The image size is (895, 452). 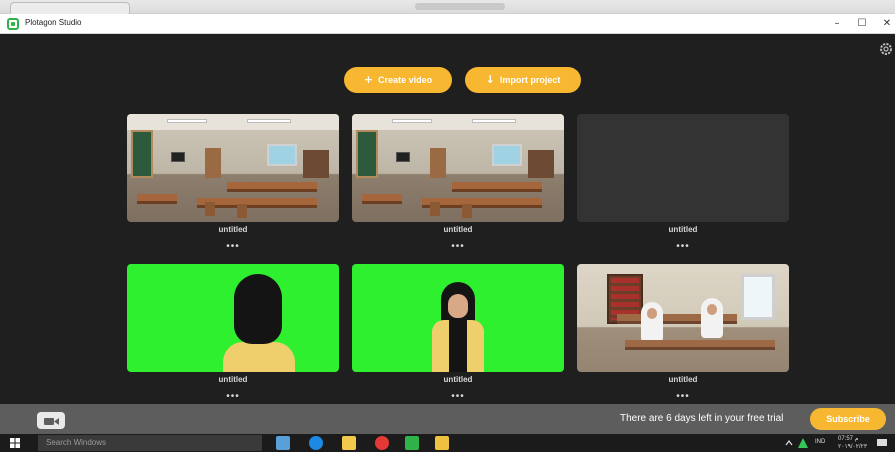 I want to click on settings-gear-icon, so click(x=886, y=49).